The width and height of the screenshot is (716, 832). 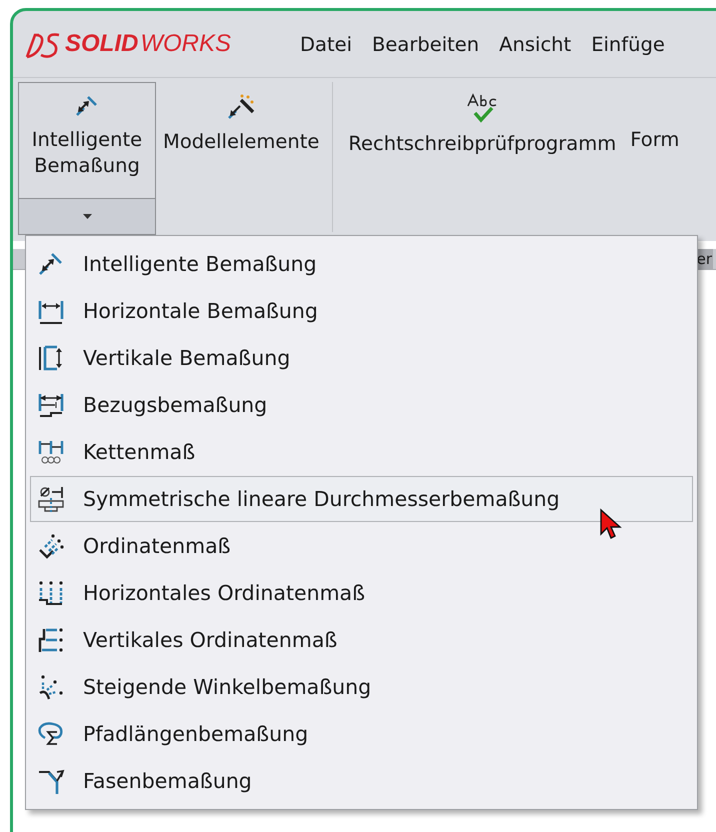 I want to click on horizontal-ordinate-icon, so click(x=51, y=593).